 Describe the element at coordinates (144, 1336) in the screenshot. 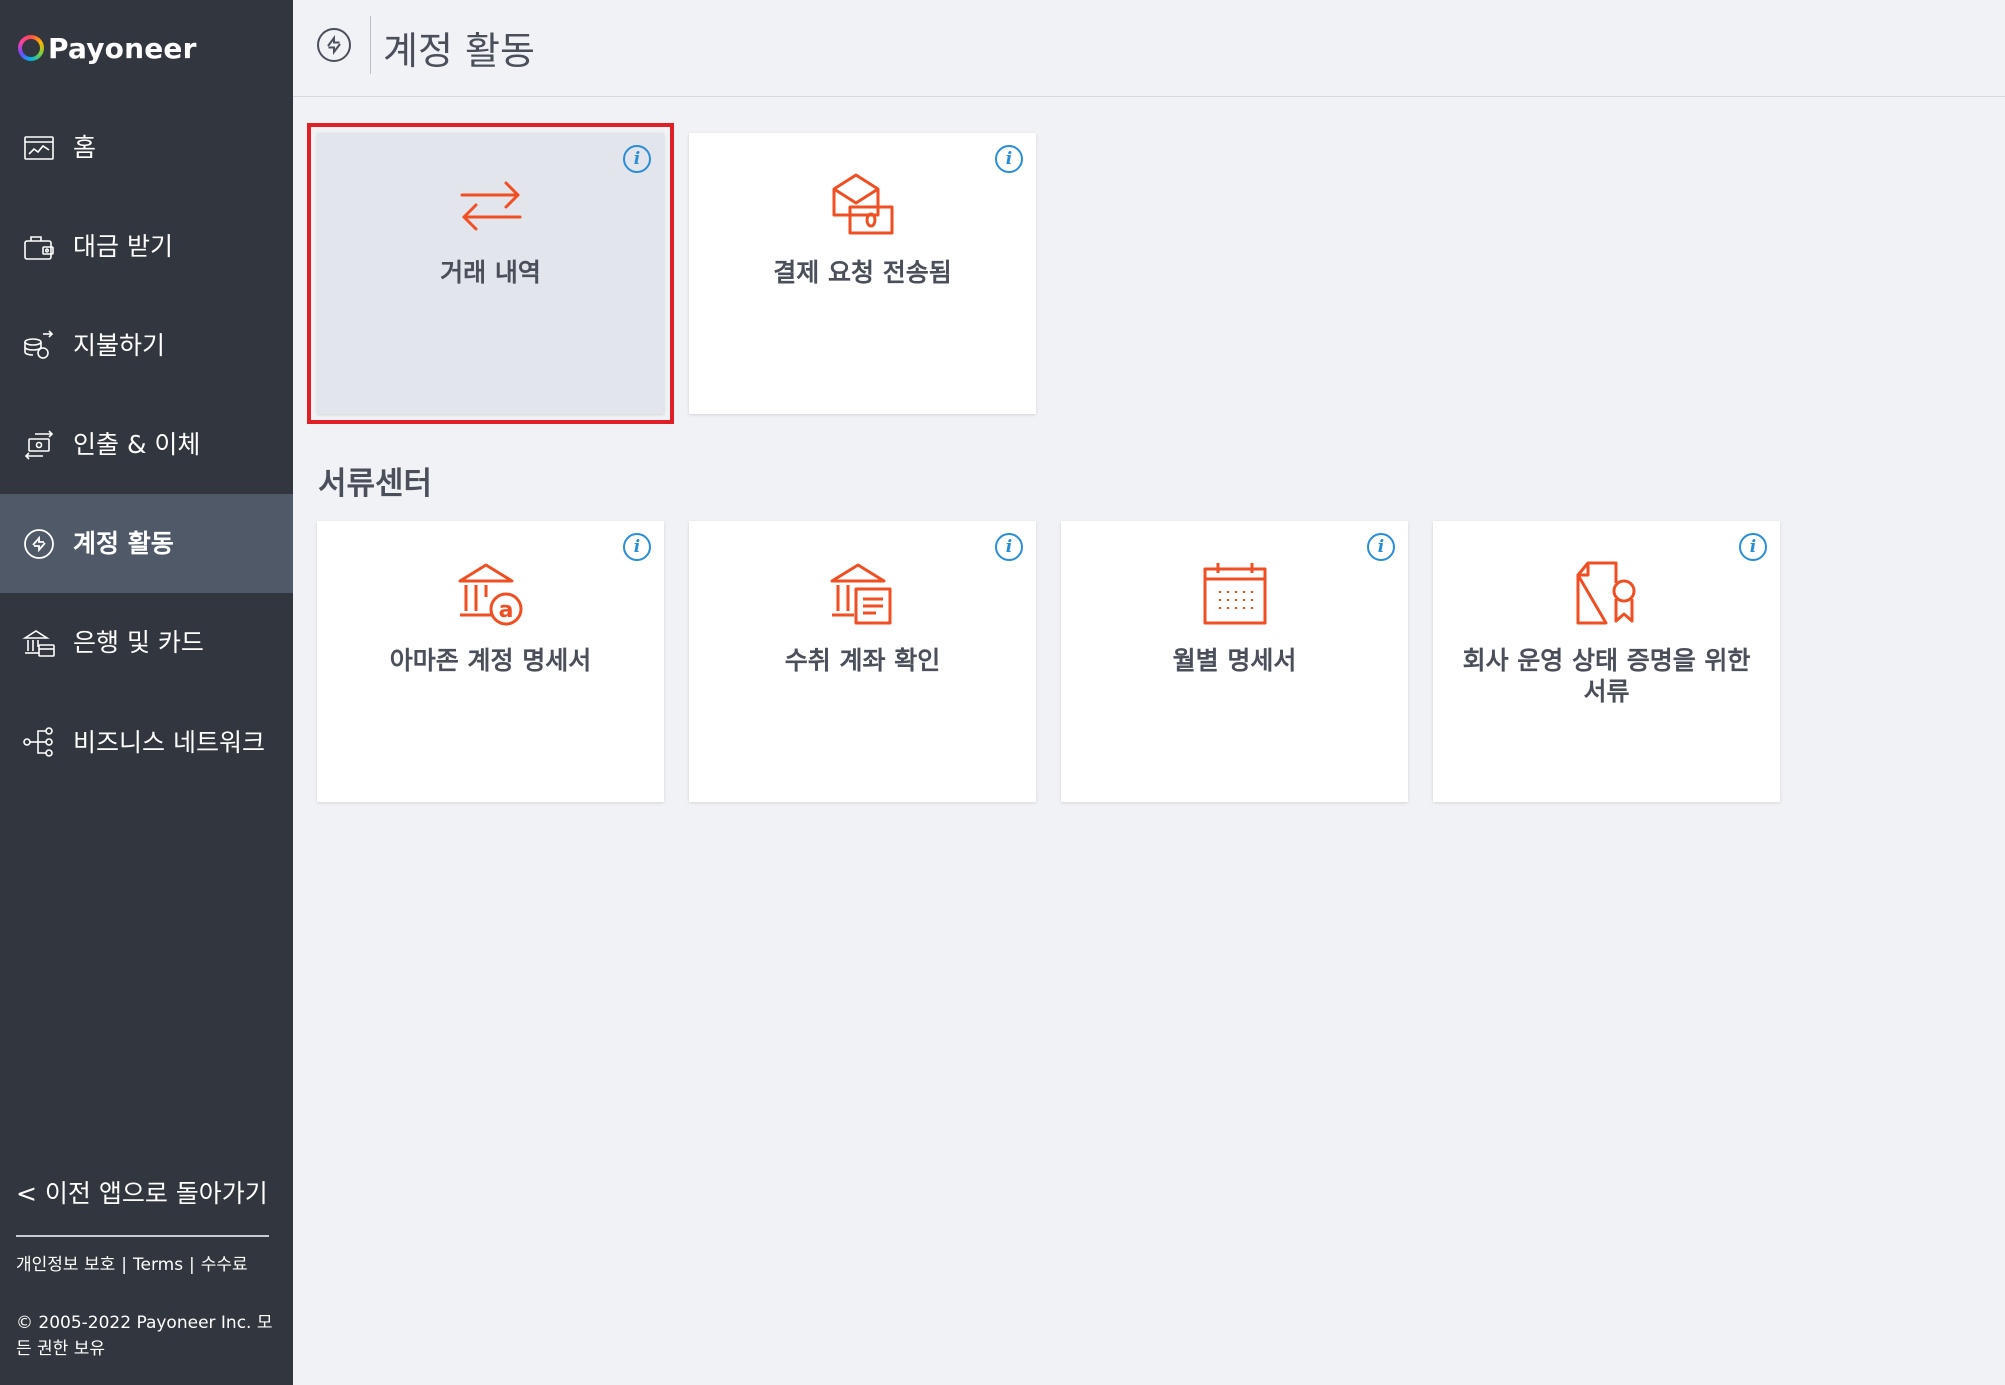

I see `copyright-text: © 2005-2022 Payoneer Inc. 모든 권한 보유` at that location.